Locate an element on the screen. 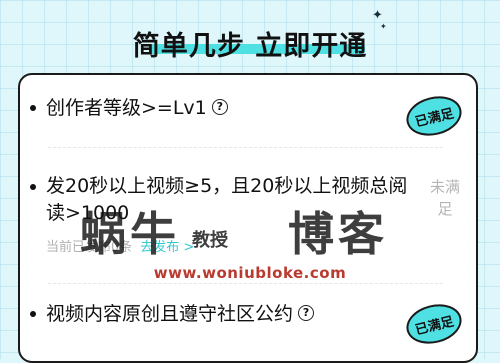 Image resolution: width=500 pixels, height=363 pixels. requirement-creator-level: 创作者等级>=Lv1? 已满足 is located at coordinates (248, 115).